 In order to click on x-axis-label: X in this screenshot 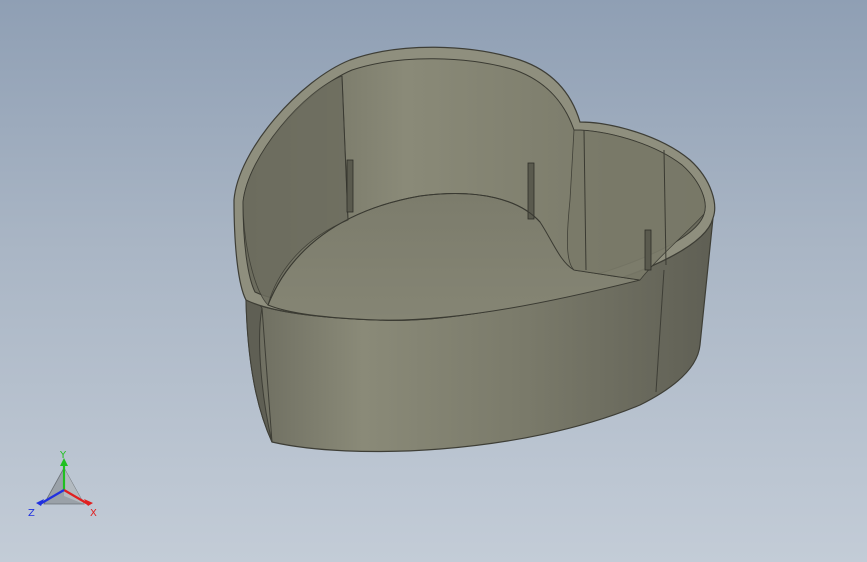, I will do `click(93, 513)`.